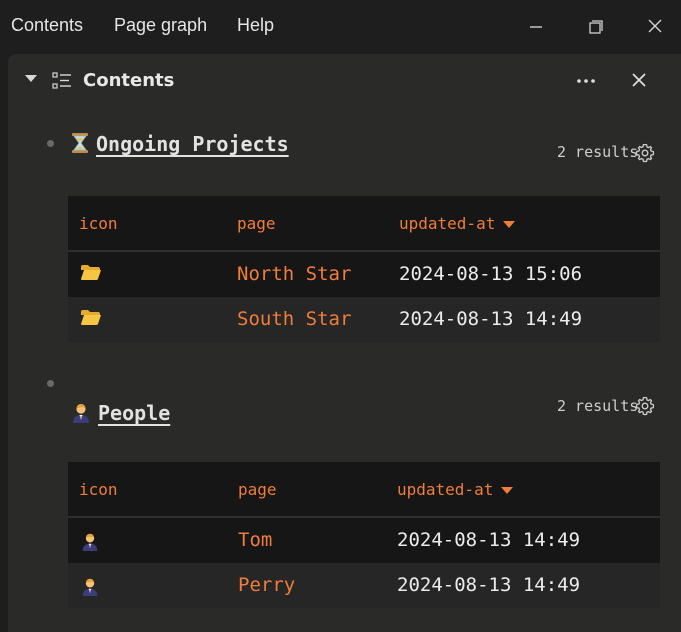  What do you see at coordinates (596, 27) in the screenshot?
I see `restore-icon` at bounding box center [596, 27].